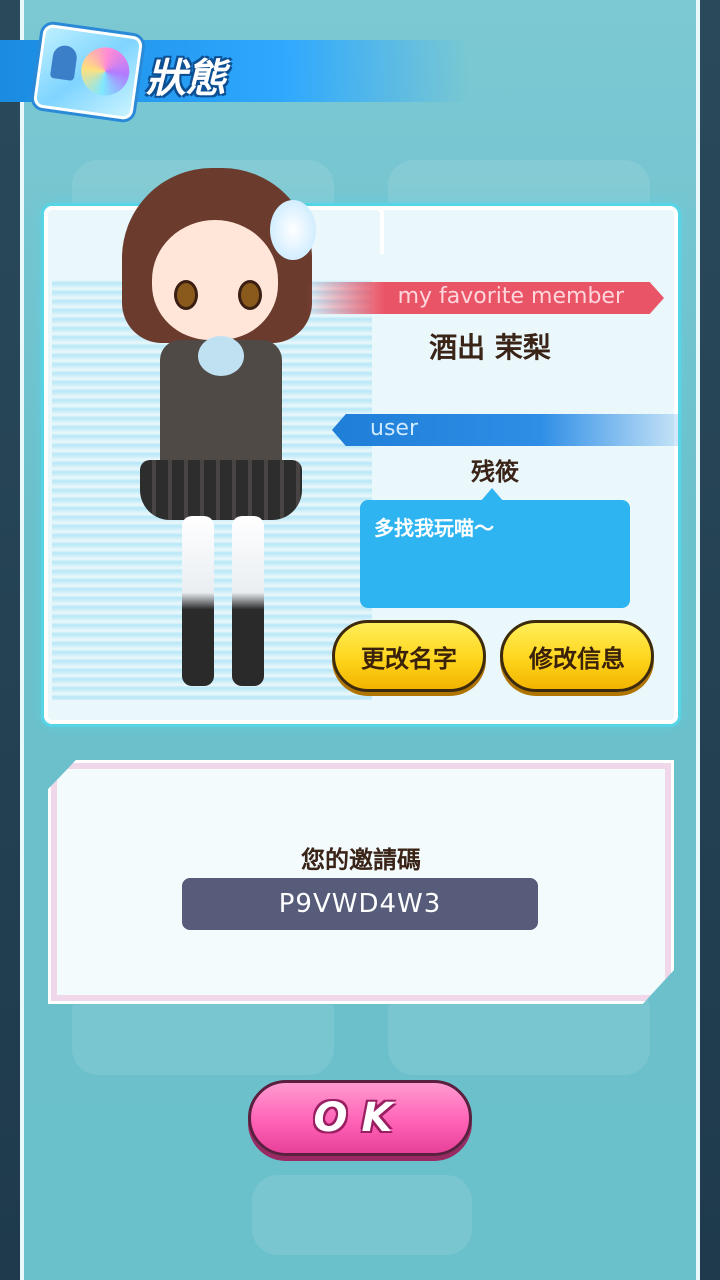 The height and width of the screenshot is (1280, 720). Describe the element at coordinates (293, 230) in the screenshot. I see `hair-flower-icon` at that location.